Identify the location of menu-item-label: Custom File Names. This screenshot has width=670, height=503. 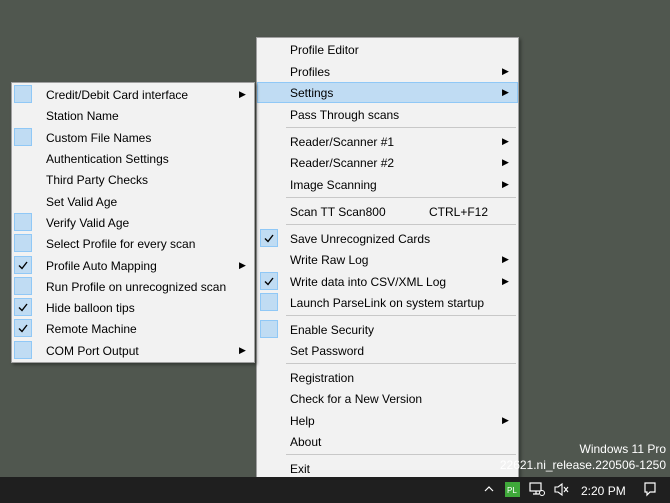
(99, 138).